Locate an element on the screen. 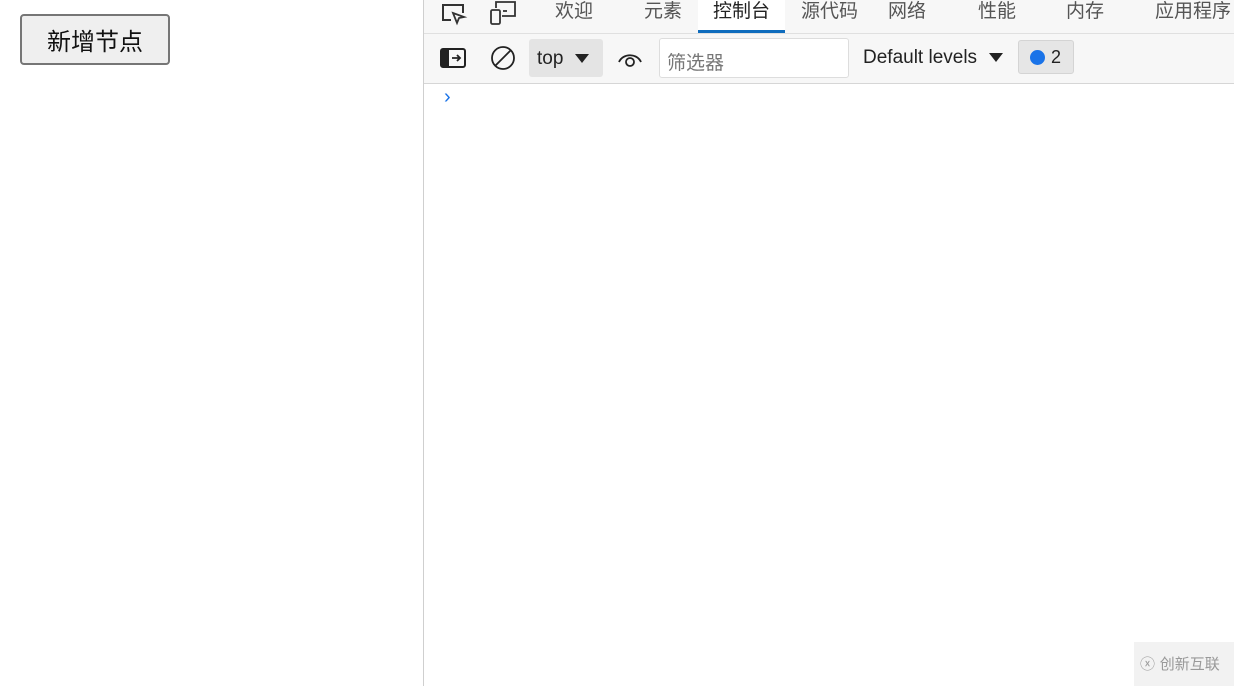  tab-sources: 源代码 is located at coordinates (829, 16).